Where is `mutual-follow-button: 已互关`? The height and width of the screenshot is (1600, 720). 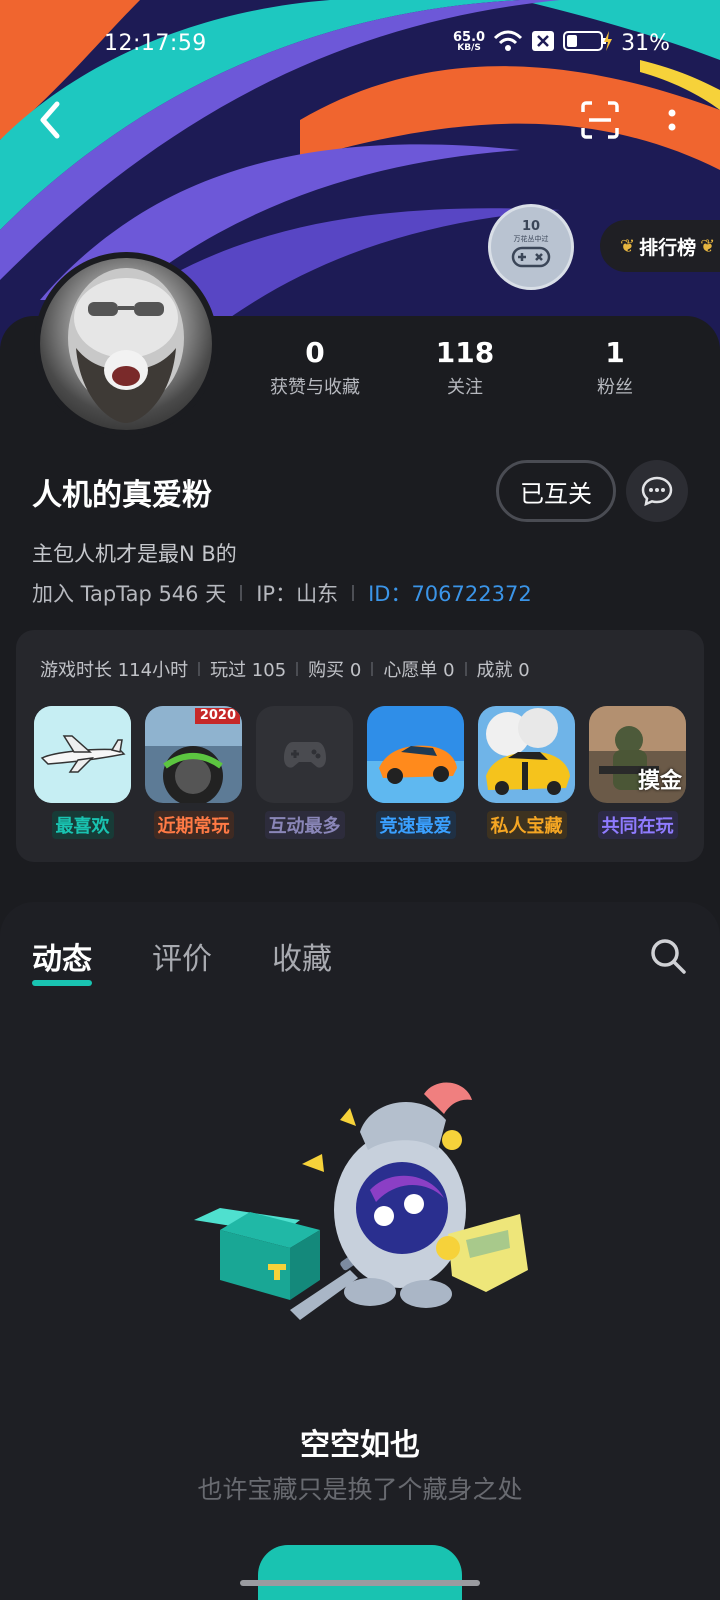
mutual-follow-button: 已互关 is located at coordinates (556, 491).